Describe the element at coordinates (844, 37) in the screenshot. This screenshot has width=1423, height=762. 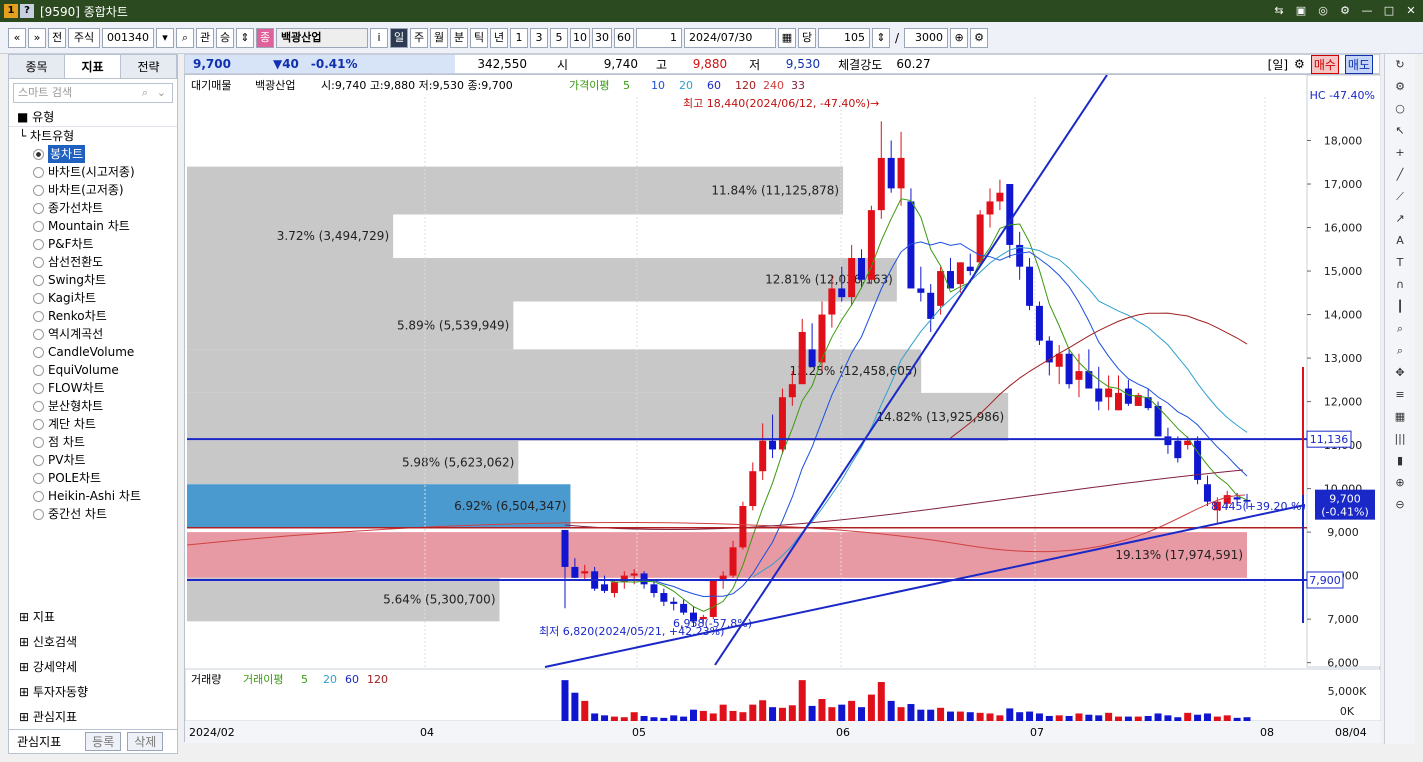
I see `view-count-input: 105` at that location.